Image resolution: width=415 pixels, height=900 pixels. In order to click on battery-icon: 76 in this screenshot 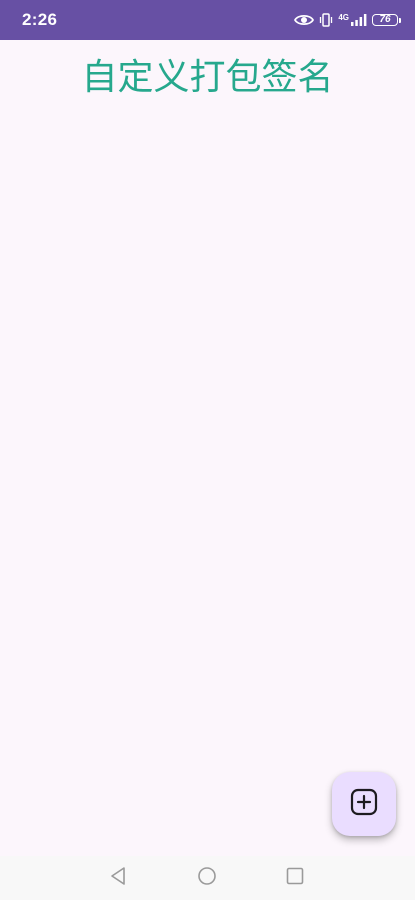, I will do `click(386, 20)`.